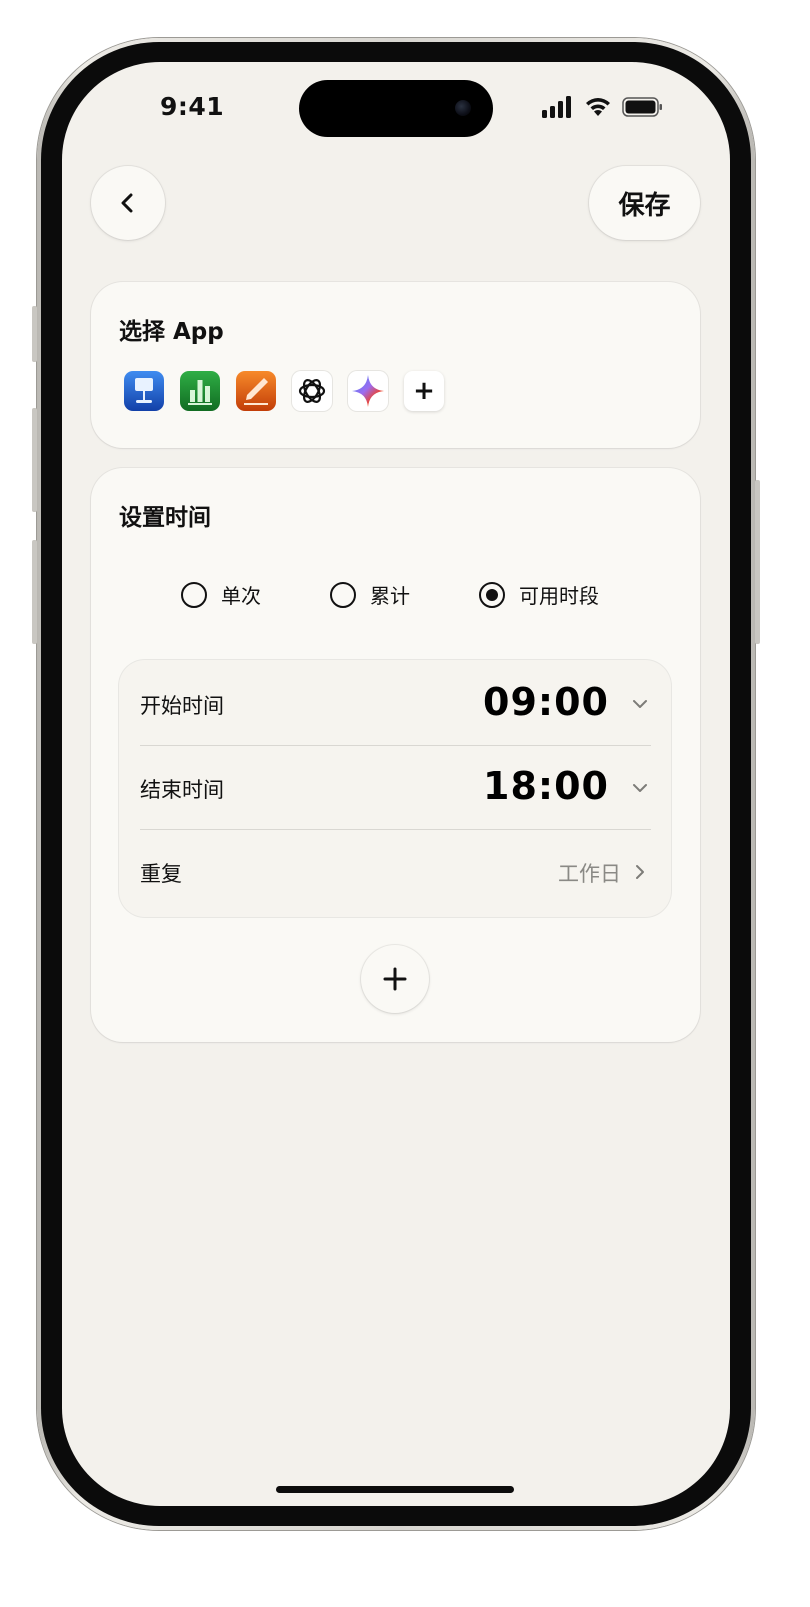 This screenshot has height=1607, width=810. What do you see at coordinates (144, 391) in the screenshot?
I see `keynote-icon` at bounding box center [144, 391].